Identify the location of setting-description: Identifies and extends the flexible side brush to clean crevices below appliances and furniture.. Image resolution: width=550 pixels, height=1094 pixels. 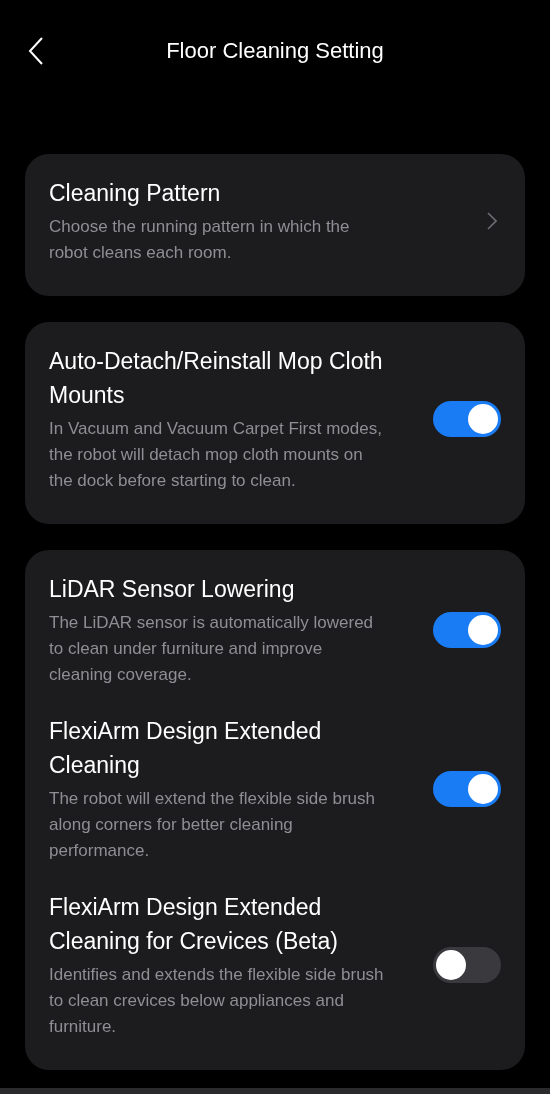
(217, 1001).